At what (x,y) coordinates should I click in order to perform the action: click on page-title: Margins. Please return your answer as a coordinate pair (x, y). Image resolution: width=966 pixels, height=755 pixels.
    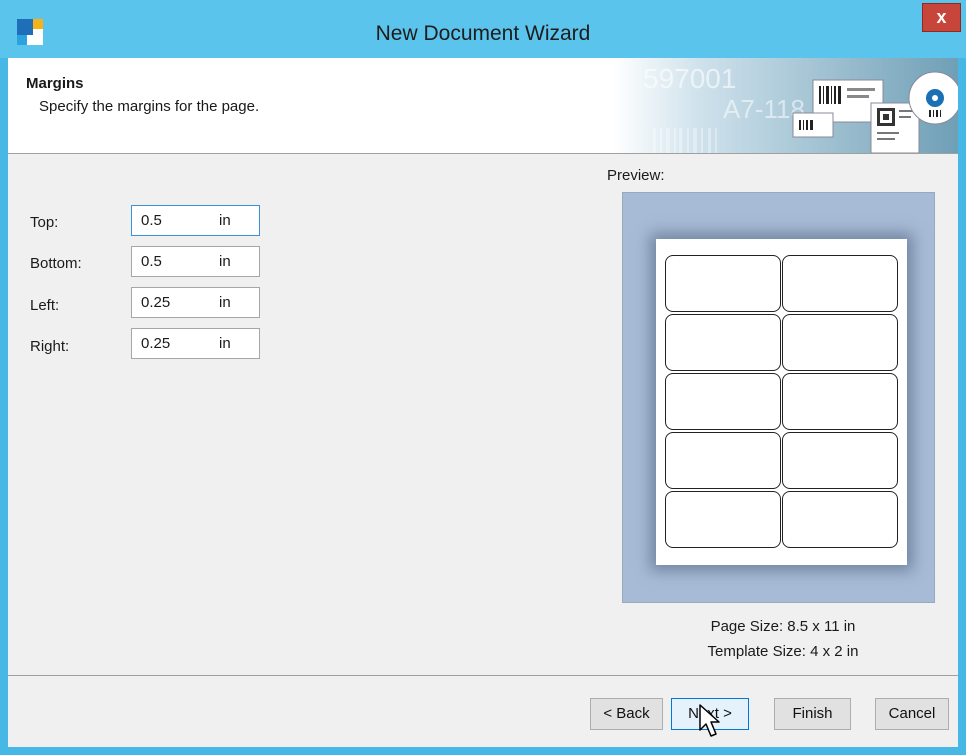
    Looking at the image, I should click on (55, 83).